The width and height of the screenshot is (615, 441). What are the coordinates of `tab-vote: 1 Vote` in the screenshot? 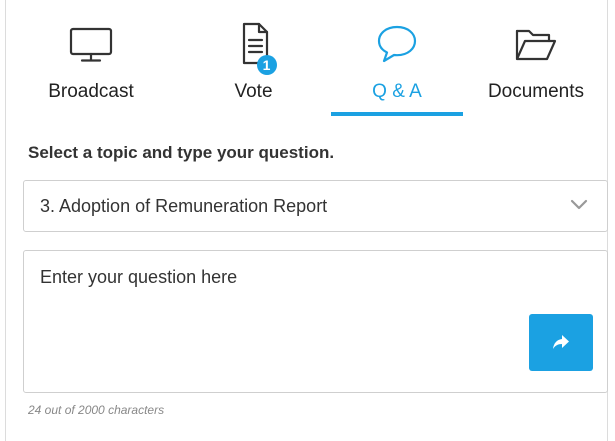 It's located at (253, 58).